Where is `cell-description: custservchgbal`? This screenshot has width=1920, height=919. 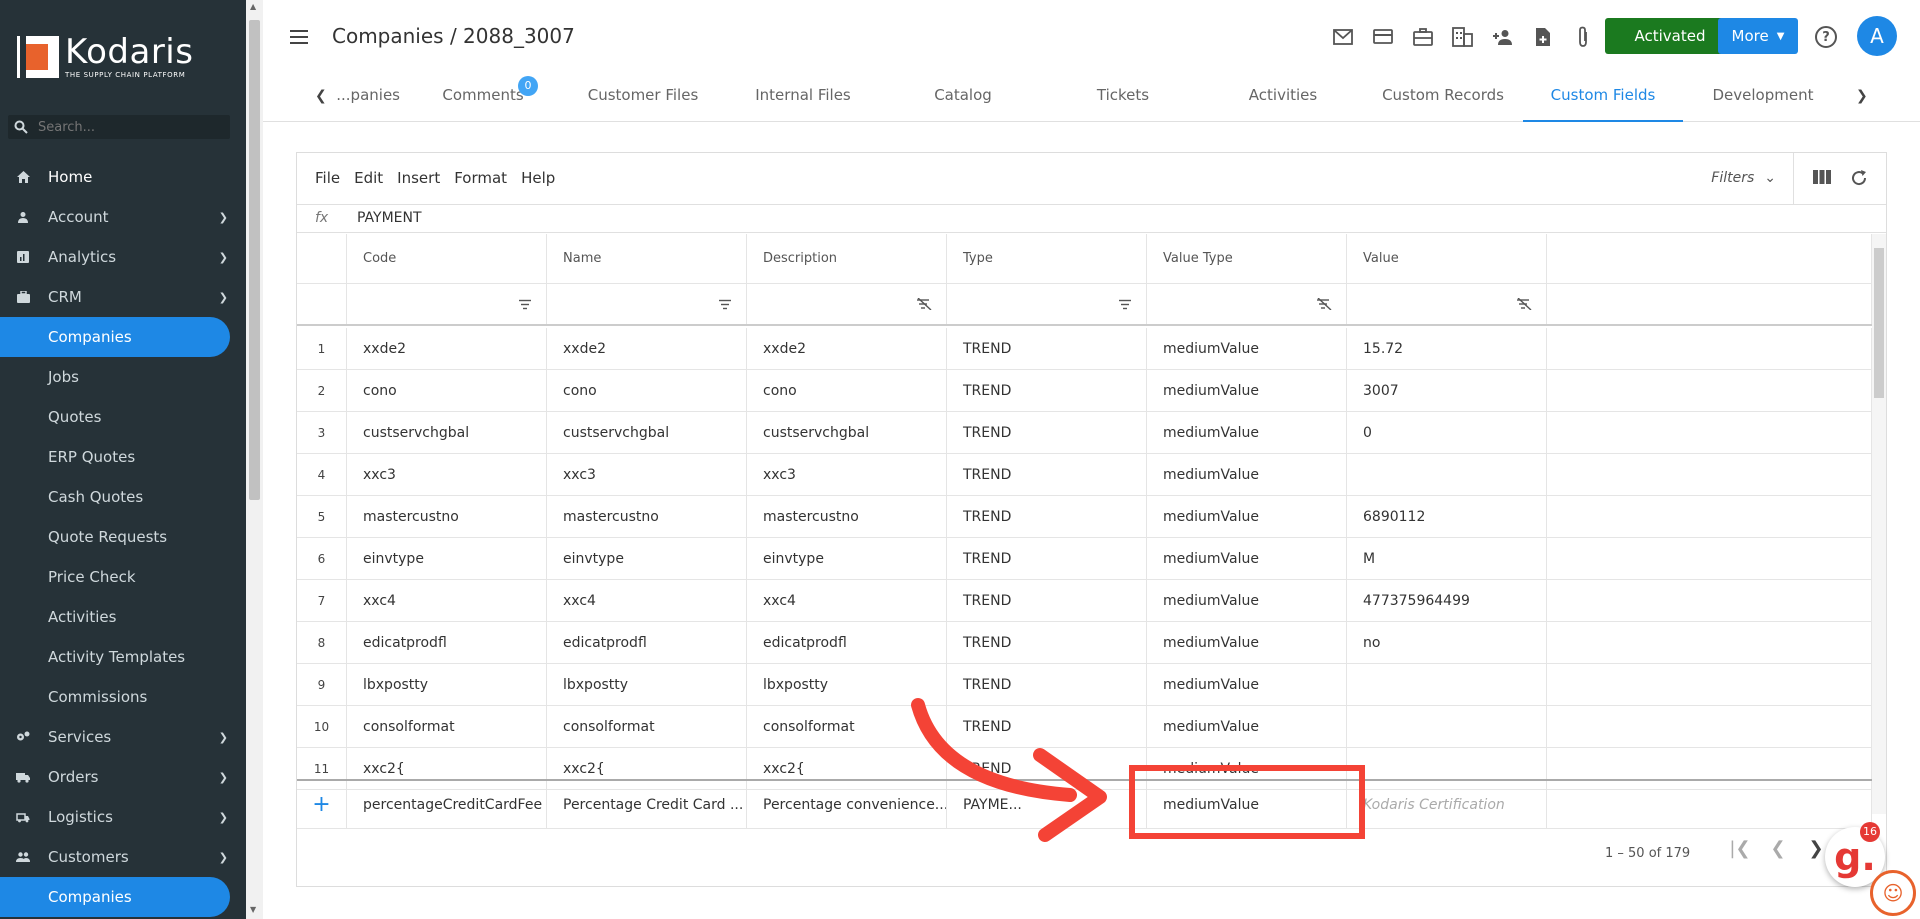
cell-description: custservchgbal is located at coordinates (847, 432).